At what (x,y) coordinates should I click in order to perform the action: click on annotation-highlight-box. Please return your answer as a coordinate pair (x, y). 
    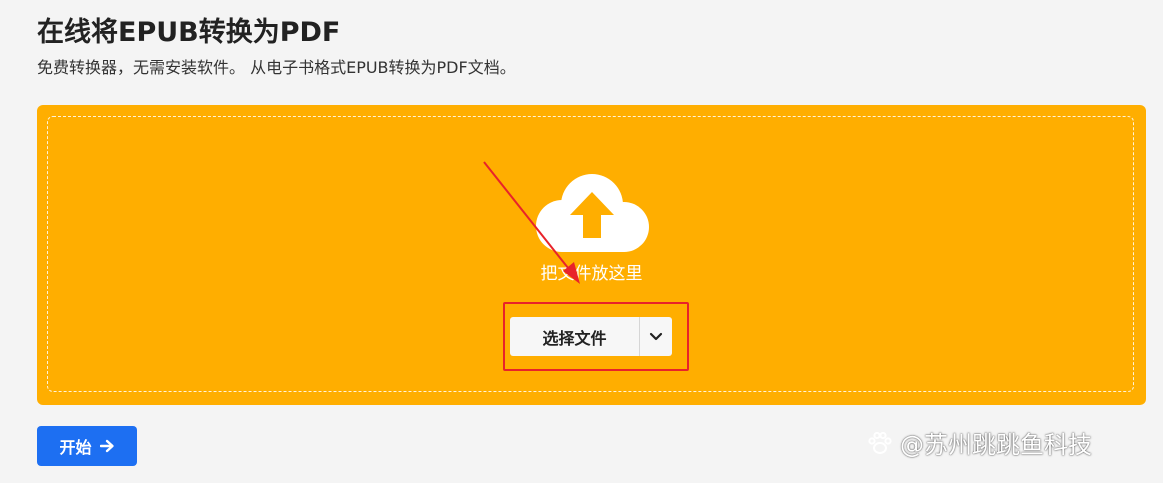
    Looking at the image, I should click on (596, 336).